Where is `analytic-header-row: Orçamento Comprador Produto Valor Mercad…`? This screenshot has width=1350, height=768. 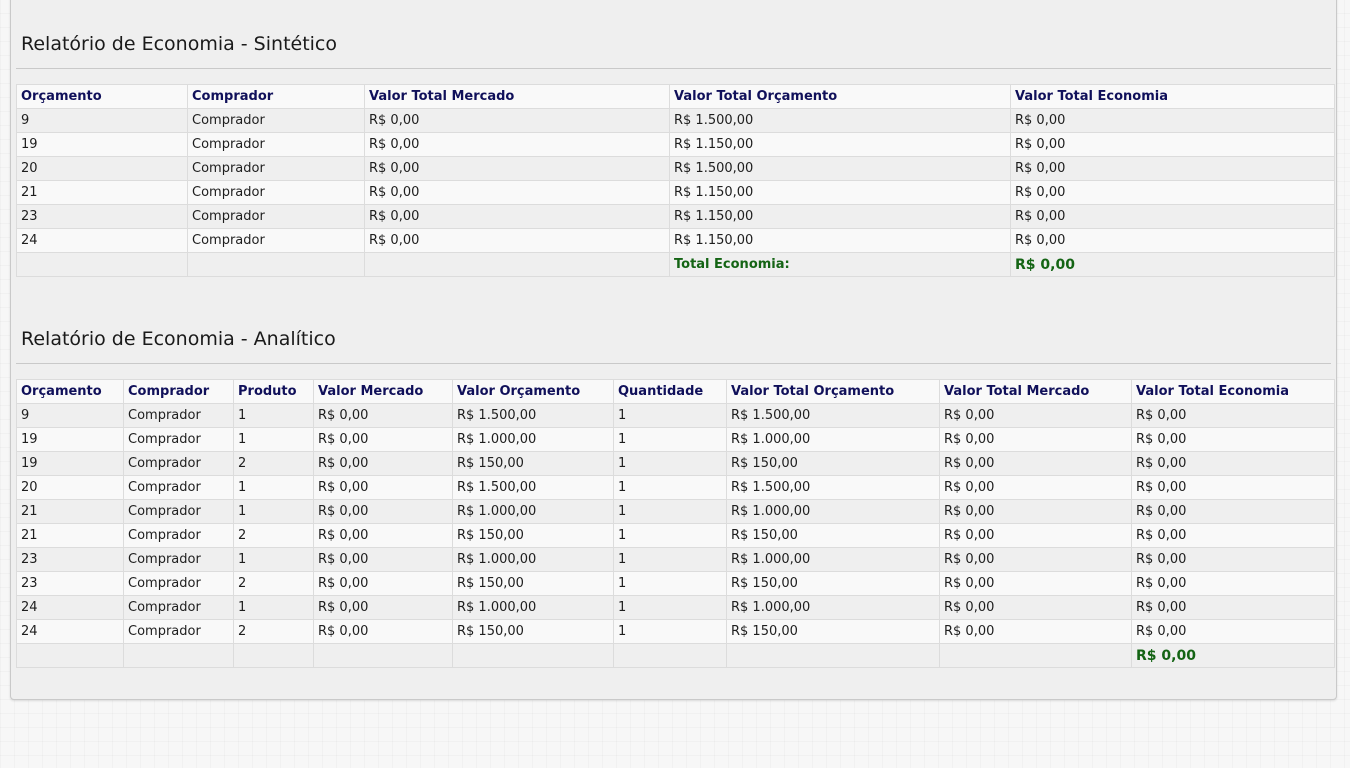
analytic-header-row: Orçamento Comprador Produto Valor Mercad… is located at coordinates (675, 391).